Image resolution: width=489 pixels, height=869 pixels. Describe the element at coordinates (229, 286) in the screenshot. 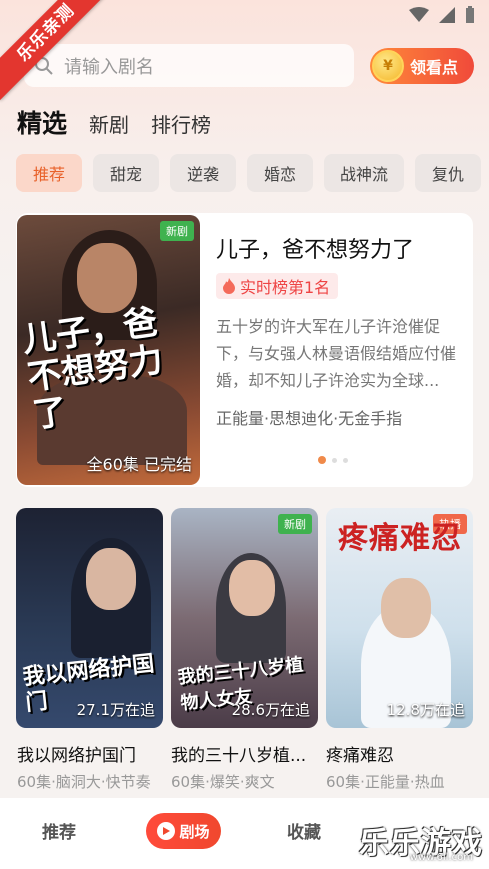

I see `fire-icon` at that location.